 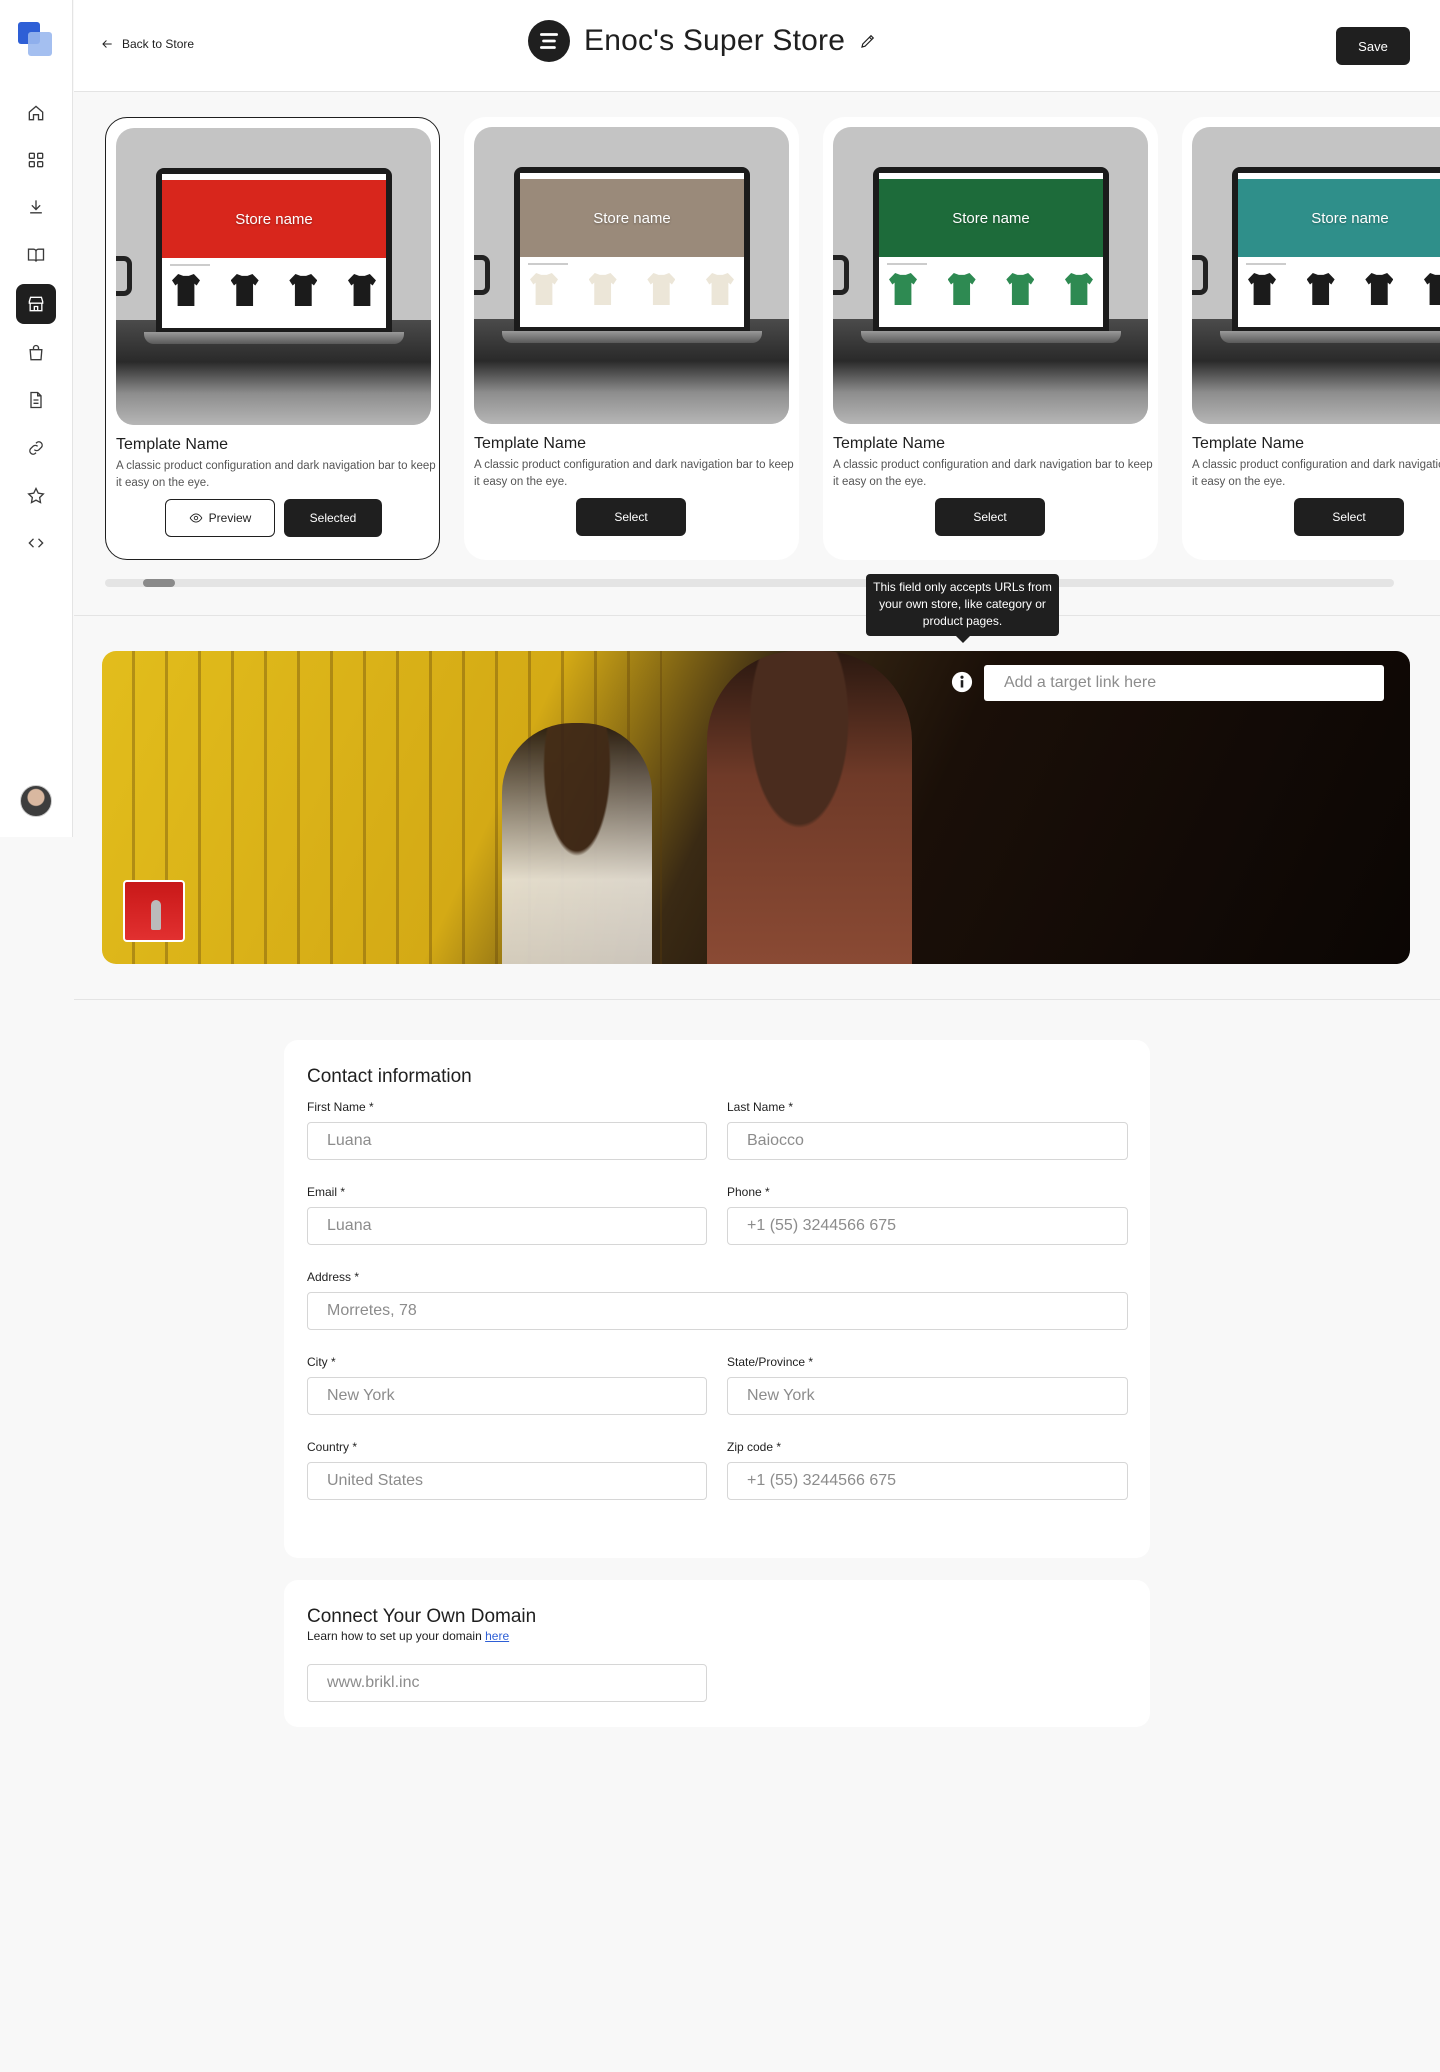 I want to click on state-input, so click(x=927, y=1396).